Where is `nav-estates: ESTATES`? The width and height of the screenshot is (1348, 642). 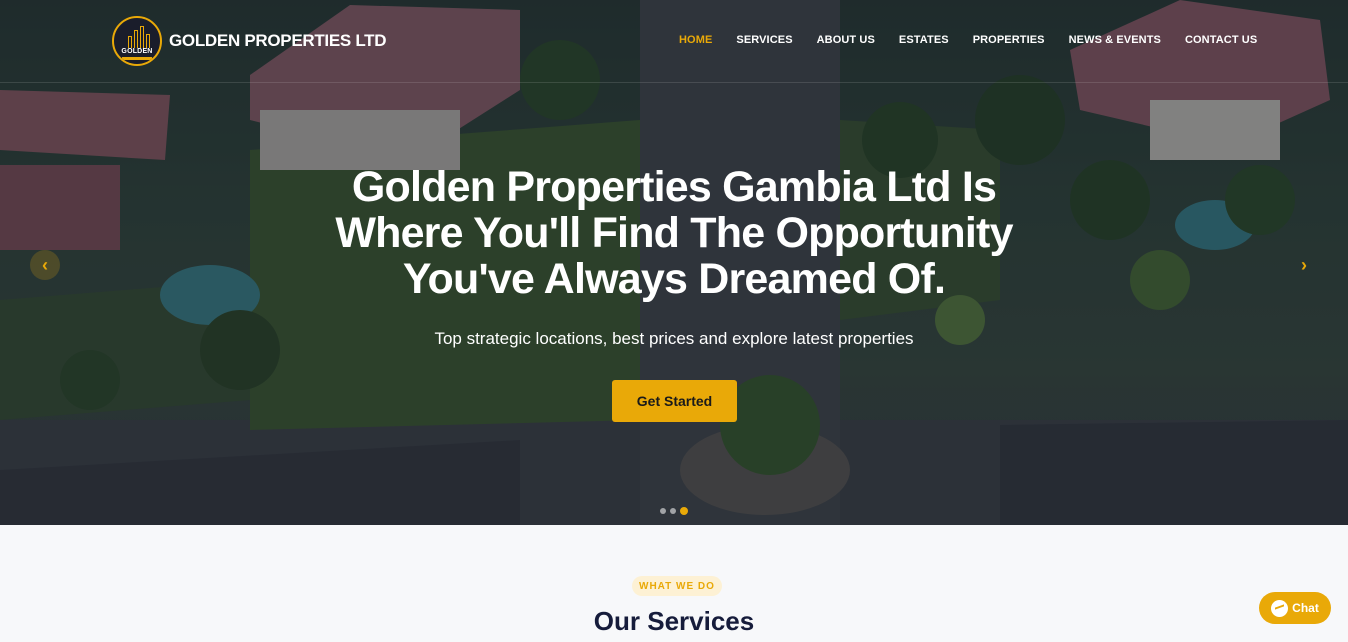
nav-estates: ESTATES is located at coordinates (924, 40).